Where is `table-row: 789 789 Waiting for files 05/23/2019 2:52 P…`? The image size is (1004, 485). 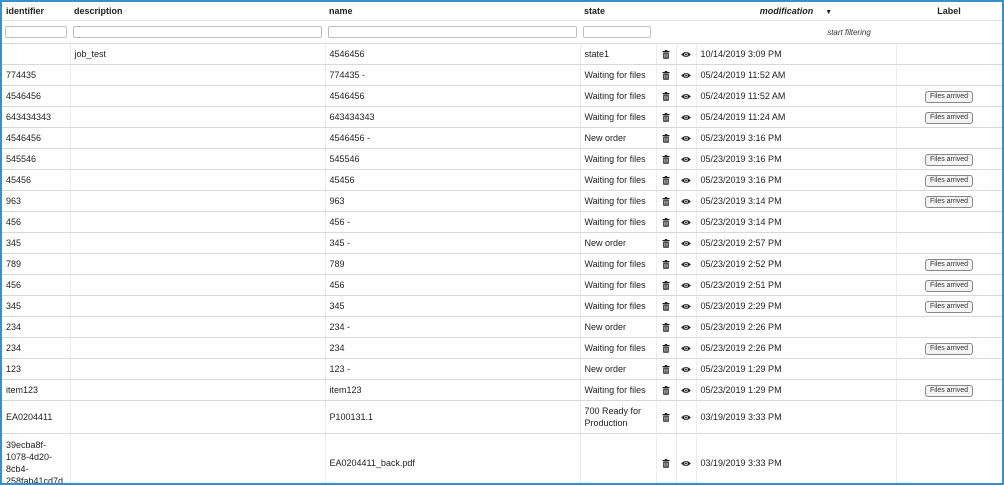 table-row: 789 789 Waiting for files 05/23/2019 2:52 P… is located at coordinates (502, 264).